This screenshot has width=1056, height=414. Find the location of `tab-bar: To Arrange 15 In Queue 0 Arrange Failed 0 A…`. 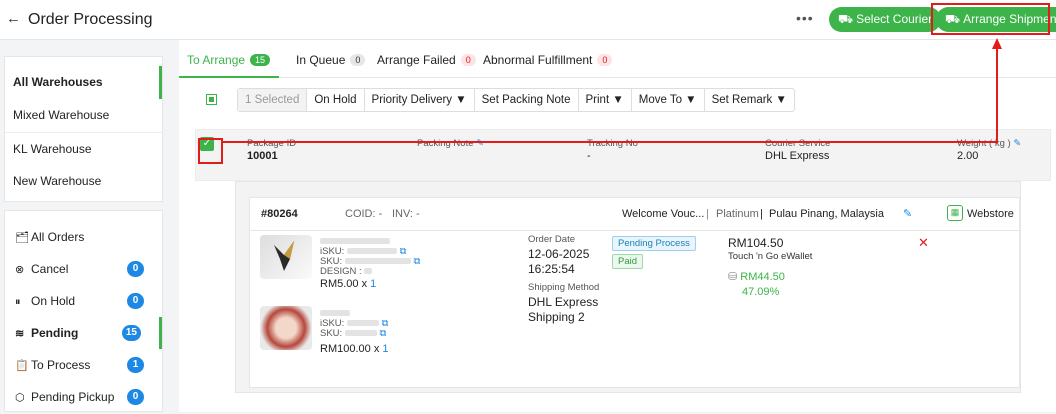

tab-bar: To Arrange 15 In Queue 0 Arrange Failed 0 A… is located at coordinates (617, 59).